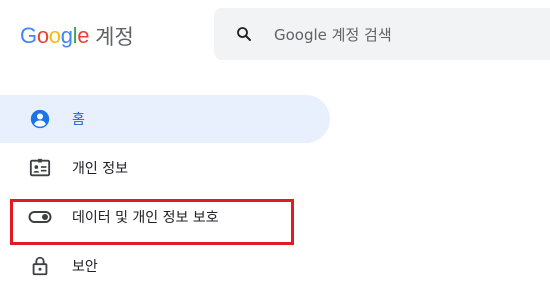 The width and height of the screenshot is (550, 293). I want to click on search-placeholder: Google 계정 검색, so click(333, 34).